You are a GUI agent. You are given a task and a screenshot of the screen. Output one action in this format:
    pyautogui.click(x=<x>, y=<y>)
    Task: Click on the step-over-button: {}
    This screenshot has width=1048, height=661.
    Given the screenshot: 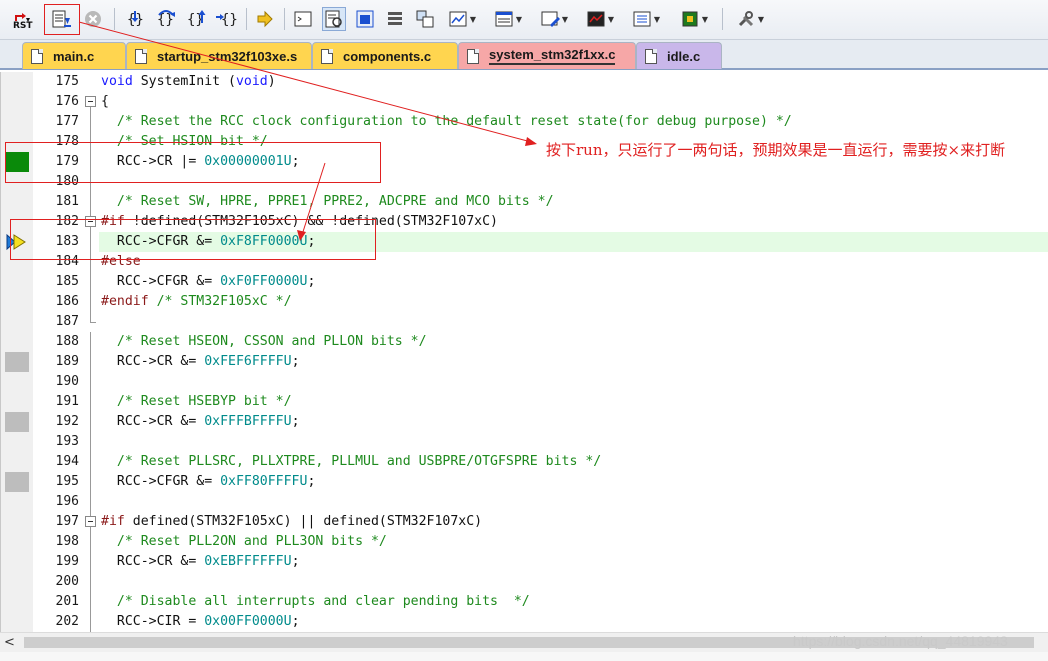 What is the action you would take?
    pyautogui.click(x=167, y=19)
    